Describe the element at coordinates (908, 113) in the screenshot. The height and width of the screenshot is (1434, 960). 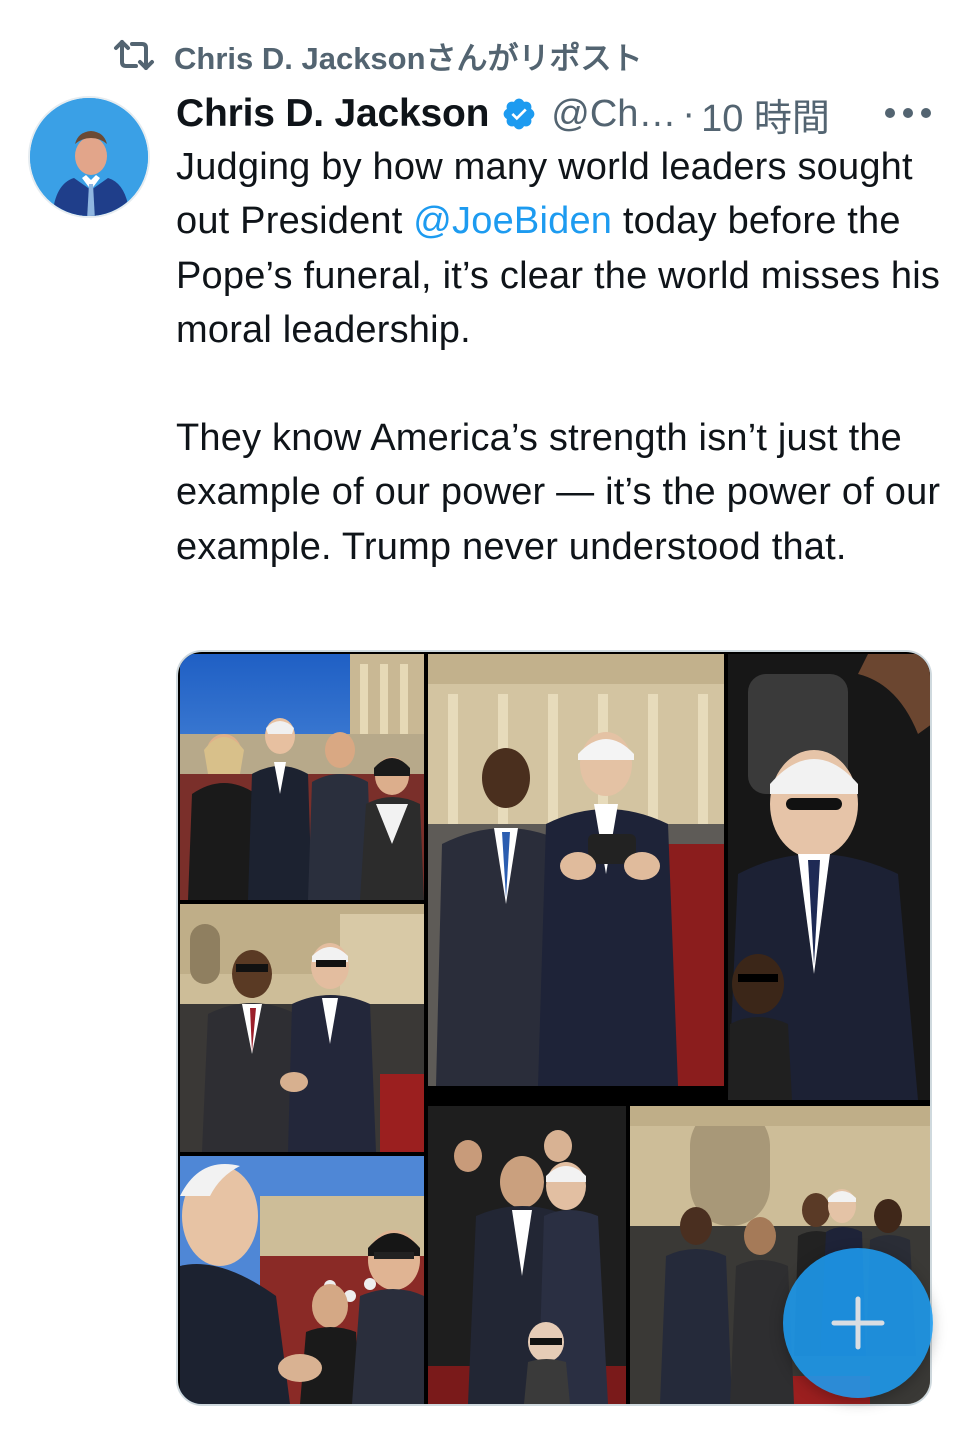
I see `more-options-icon` at that location.